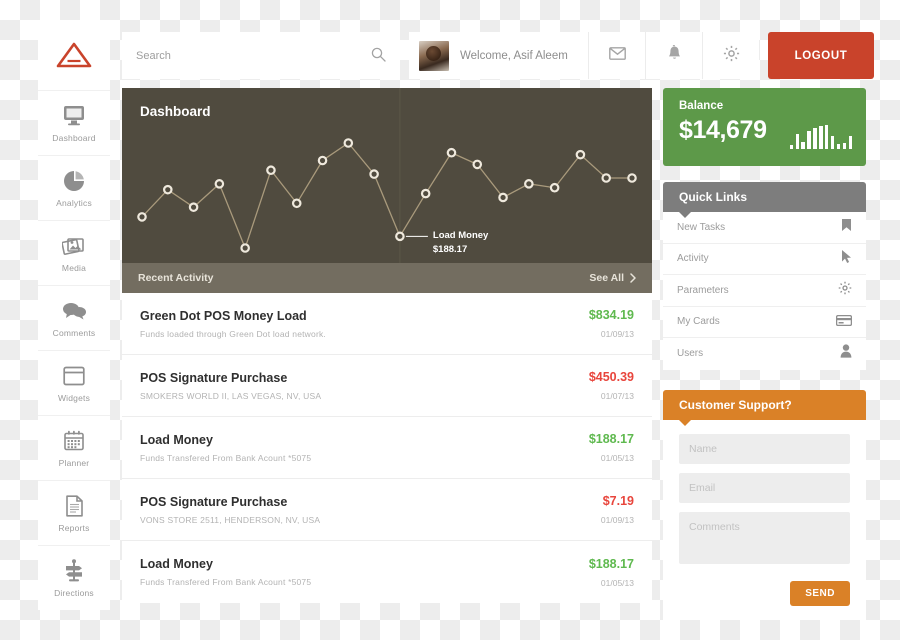 The height and width of the screenshot is (640, 900). I want to click on quick-link-parameters: Parameters, so click(764, 291).